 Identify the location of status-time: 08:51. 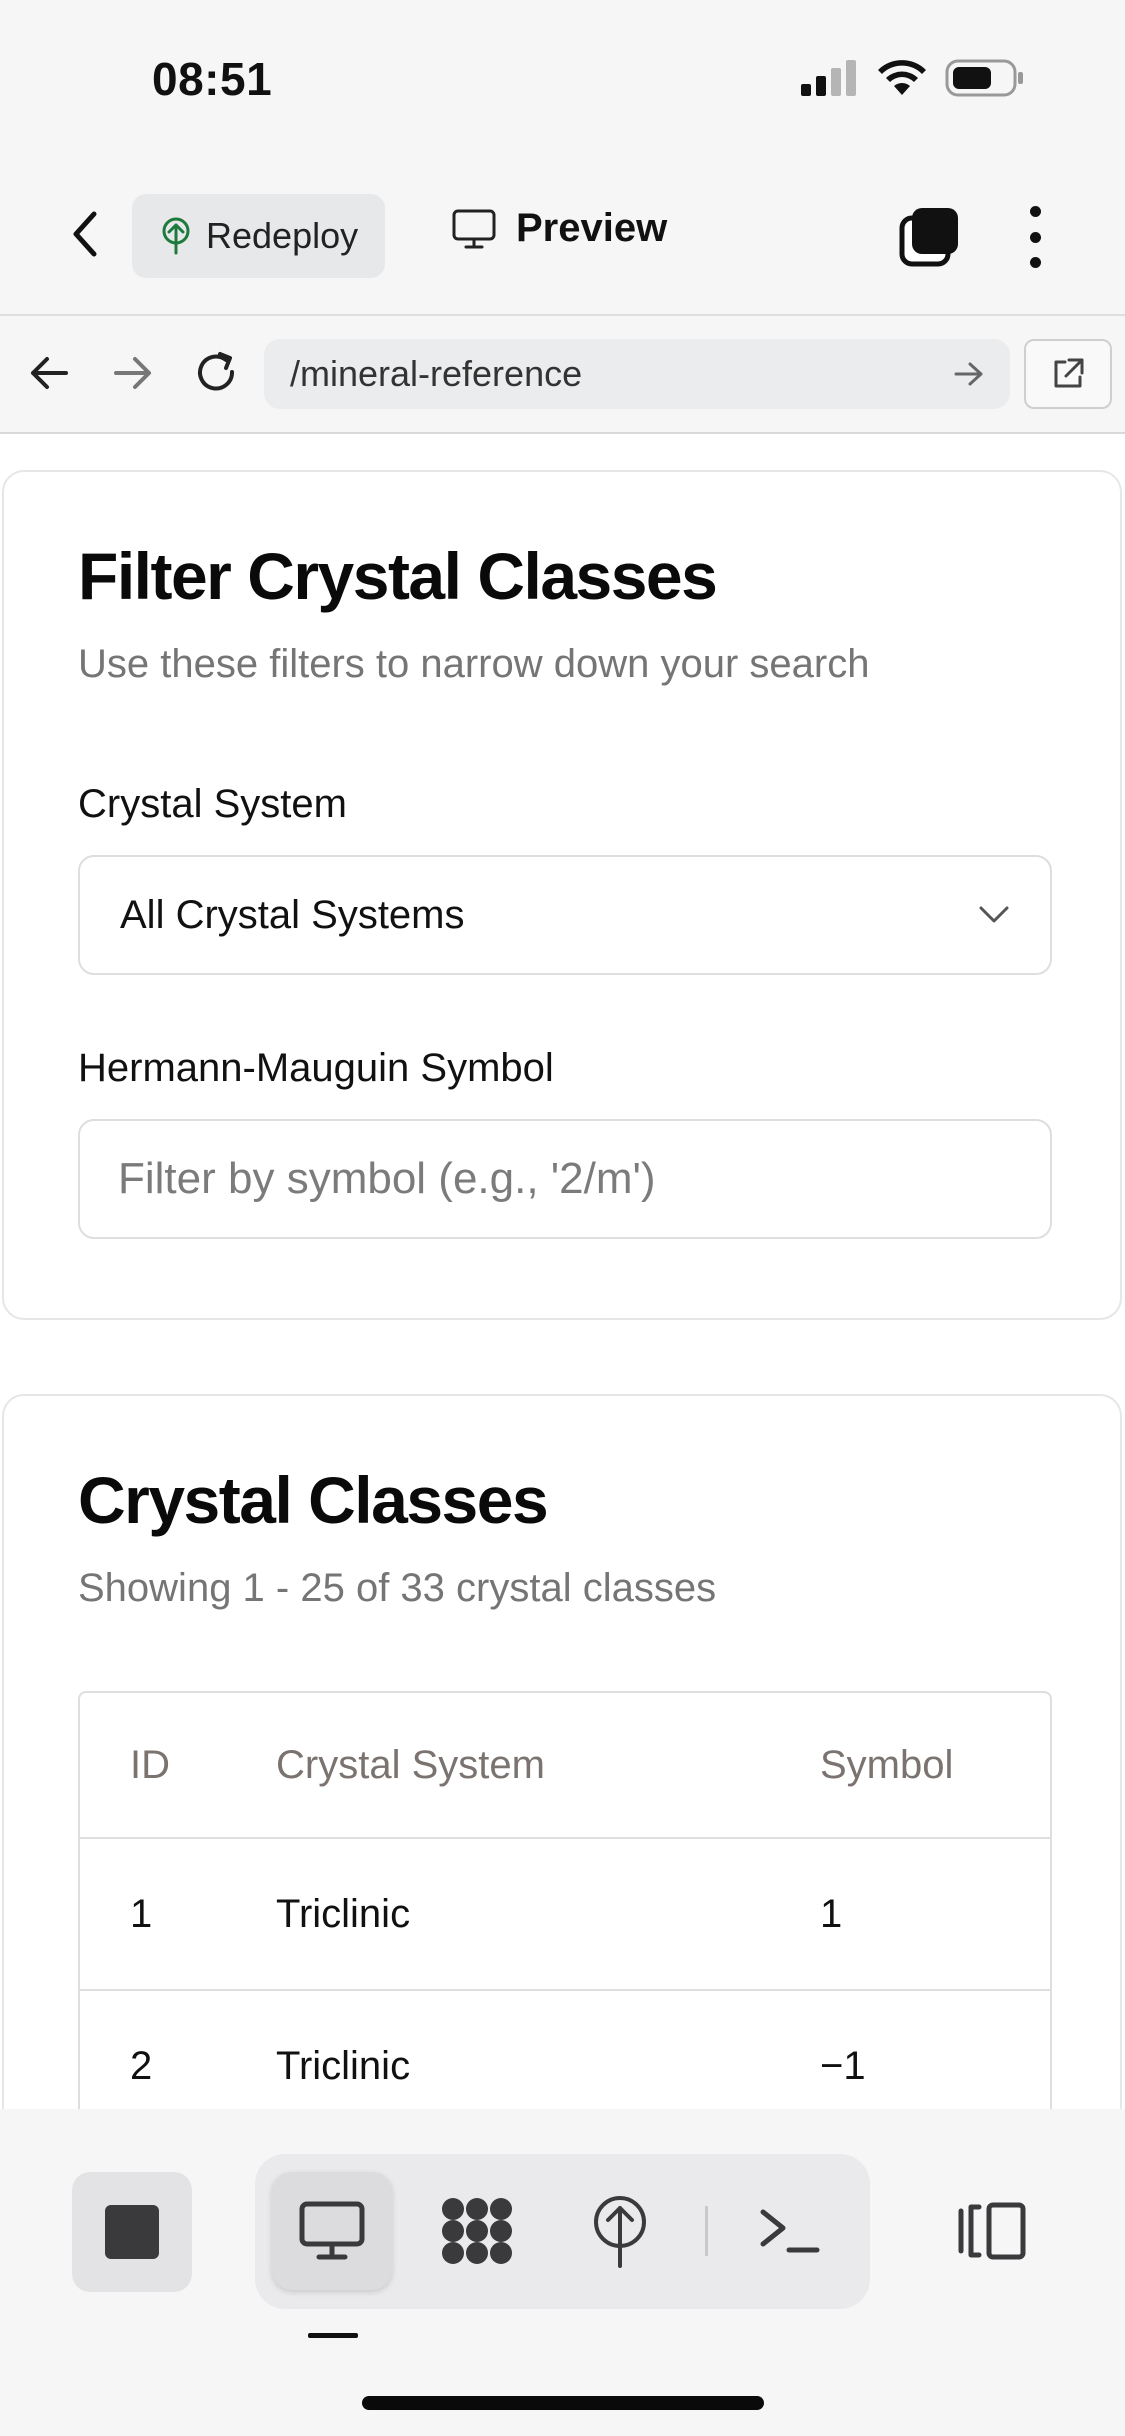
(212, 79).